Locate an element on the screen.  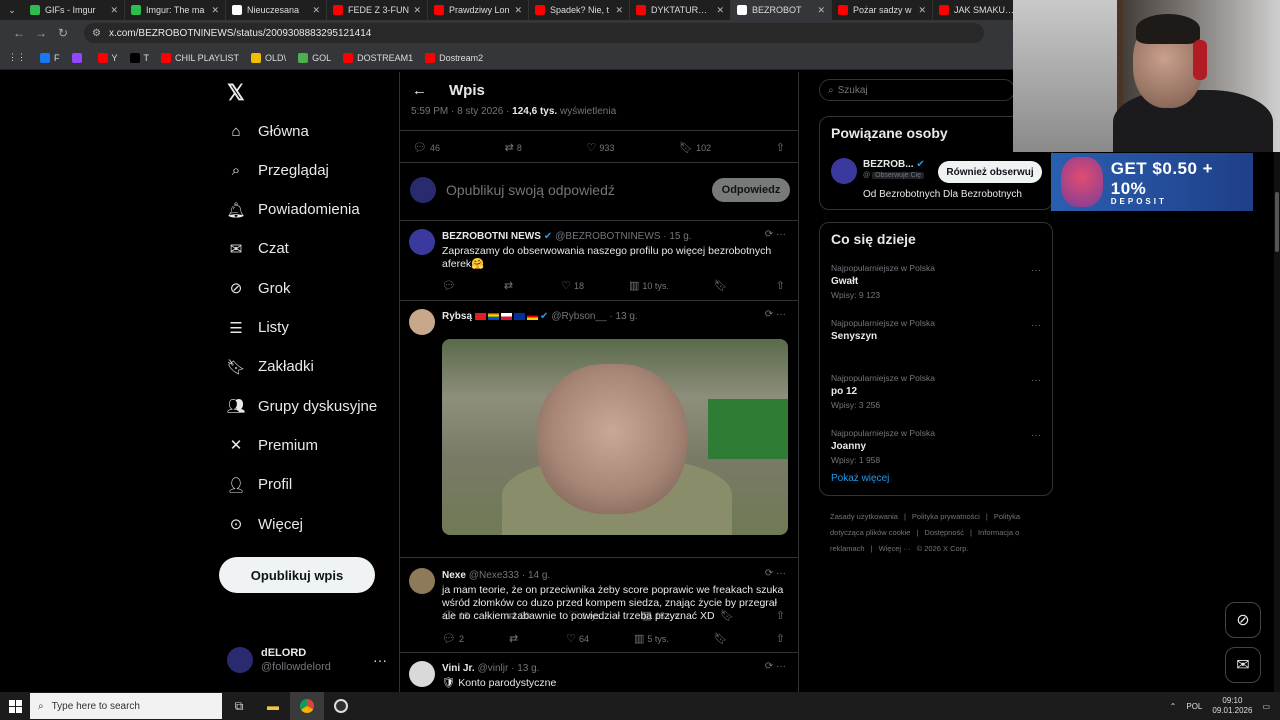
like-action: ♡ 64 is located at coordinates (577, 638).